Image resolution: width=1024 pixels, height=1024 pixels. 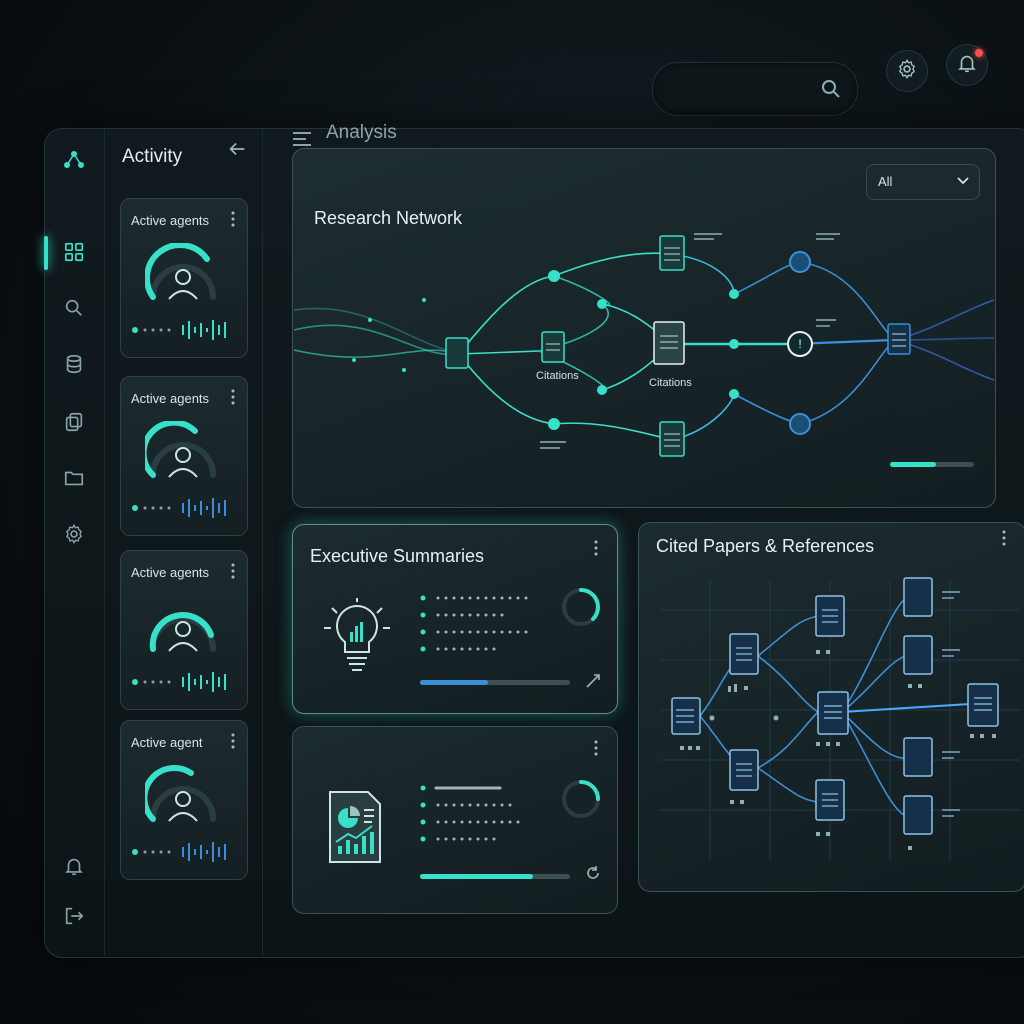 What do you see at coordinates (74, 364) in the screenshot?
I see `database-icon` at bounding box center [74, 364].